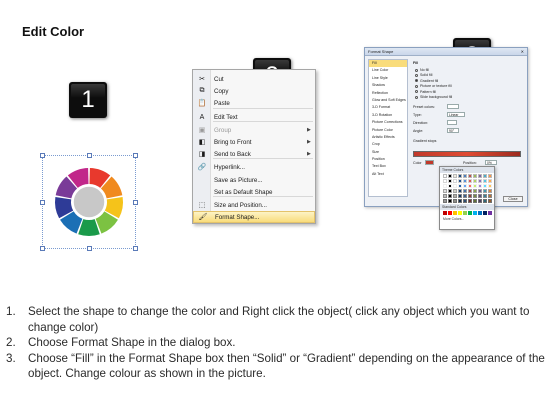 The width and height of the screenshot is (560, 420). What do you see at coordinates (388, 122) in the screenshot?
I see `category-item: Picture Corrections` at bounding box center [388, 122].